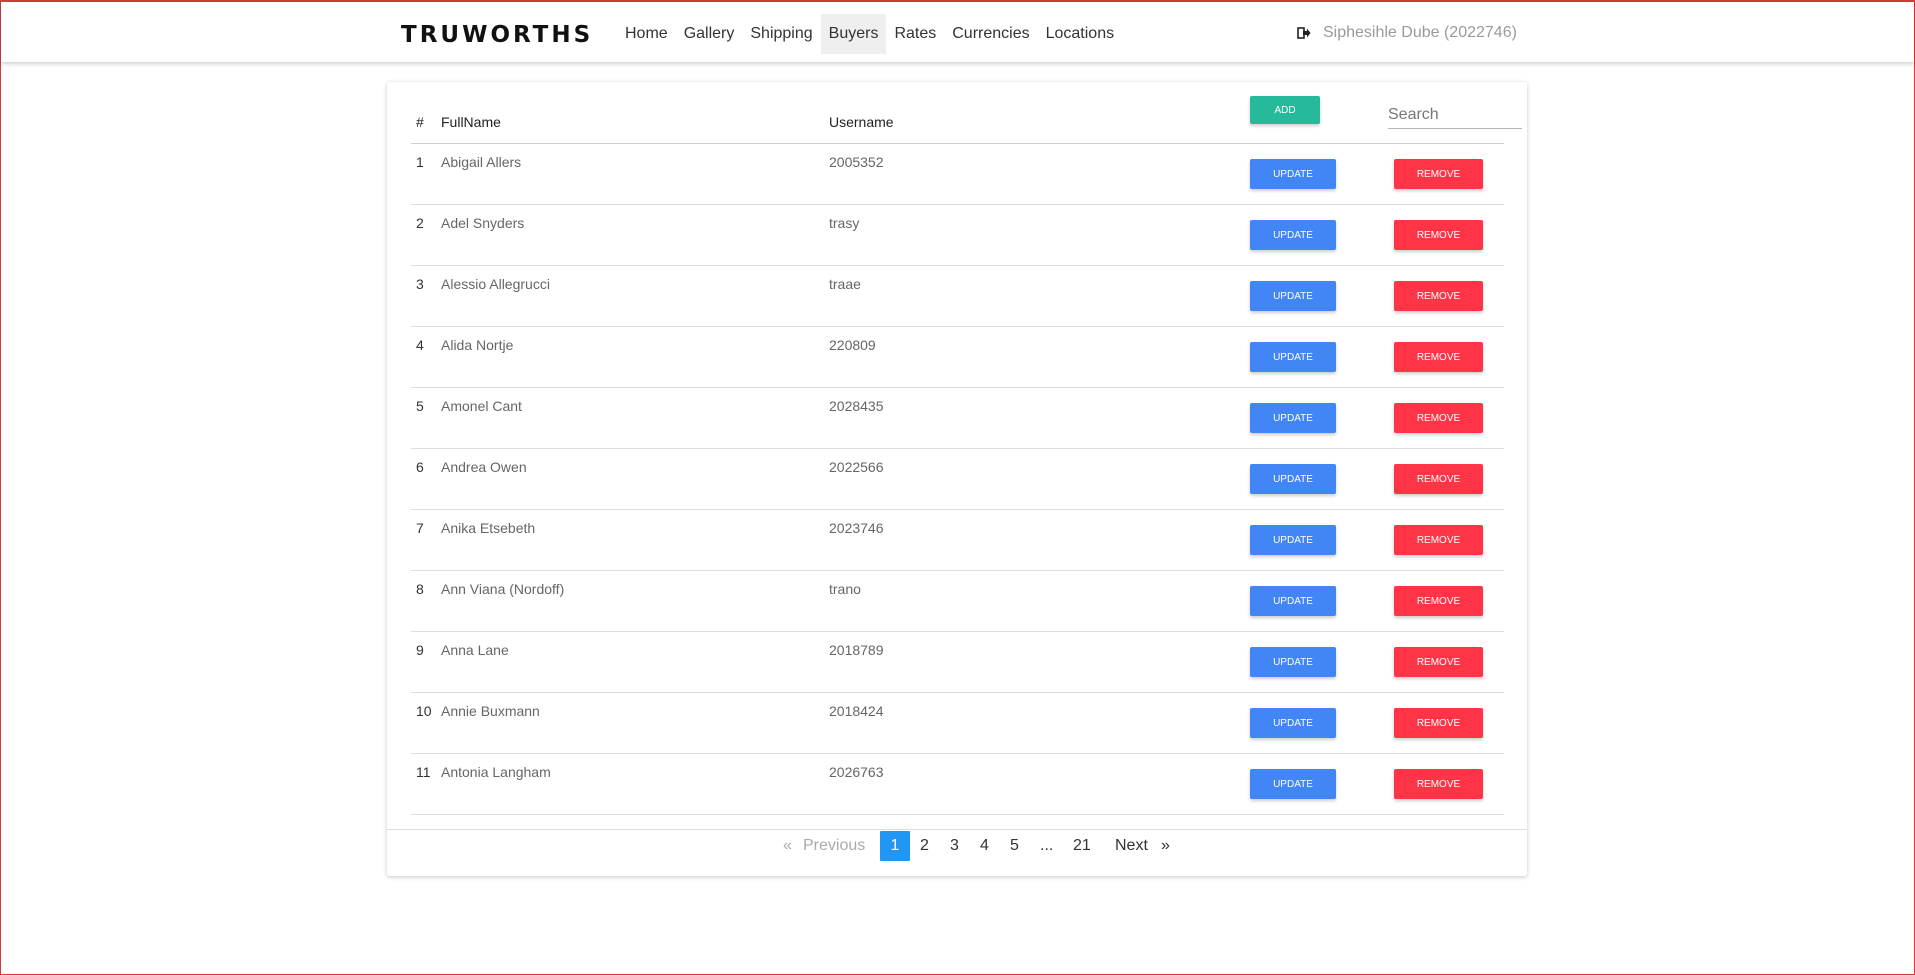 The height and width of the screenshot is (975, 1915). Describe the element at coordinates (420, 650) in the screenshot. I see `row-number: 9` at that location.